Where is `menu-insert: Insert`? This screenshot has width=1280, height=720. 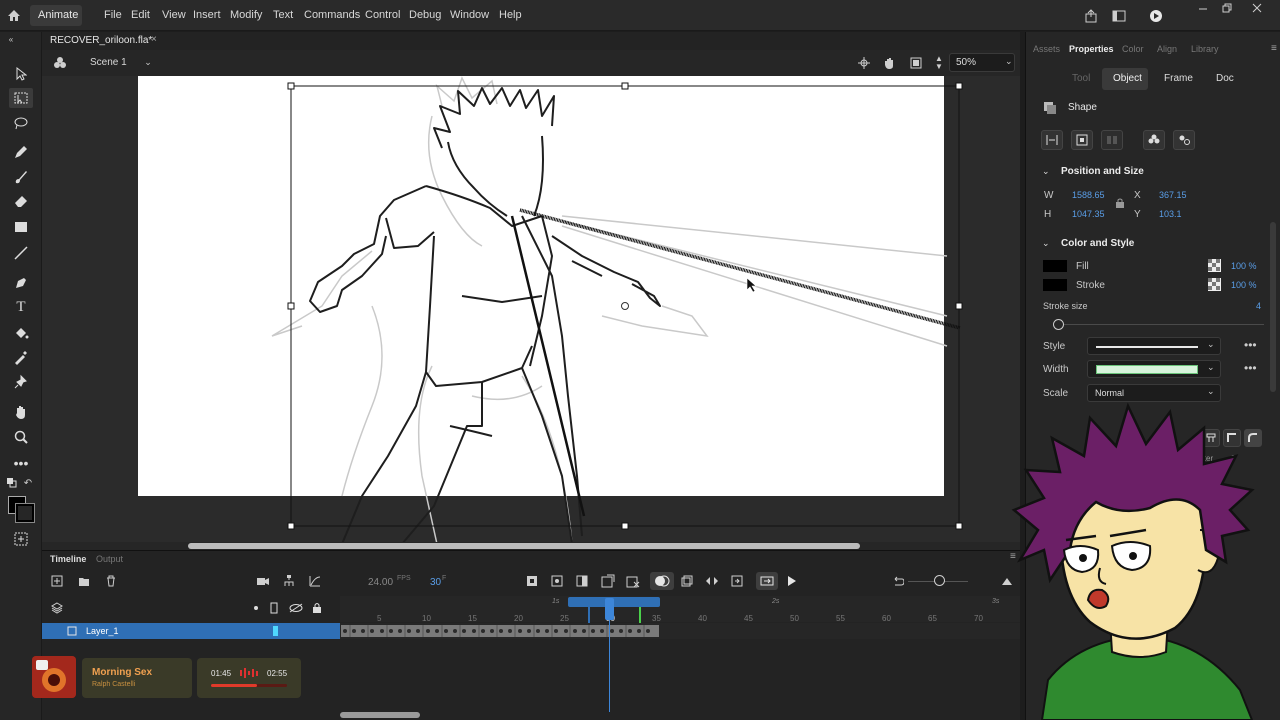
menu-insert: Insert is located at coordinates (207, 15).